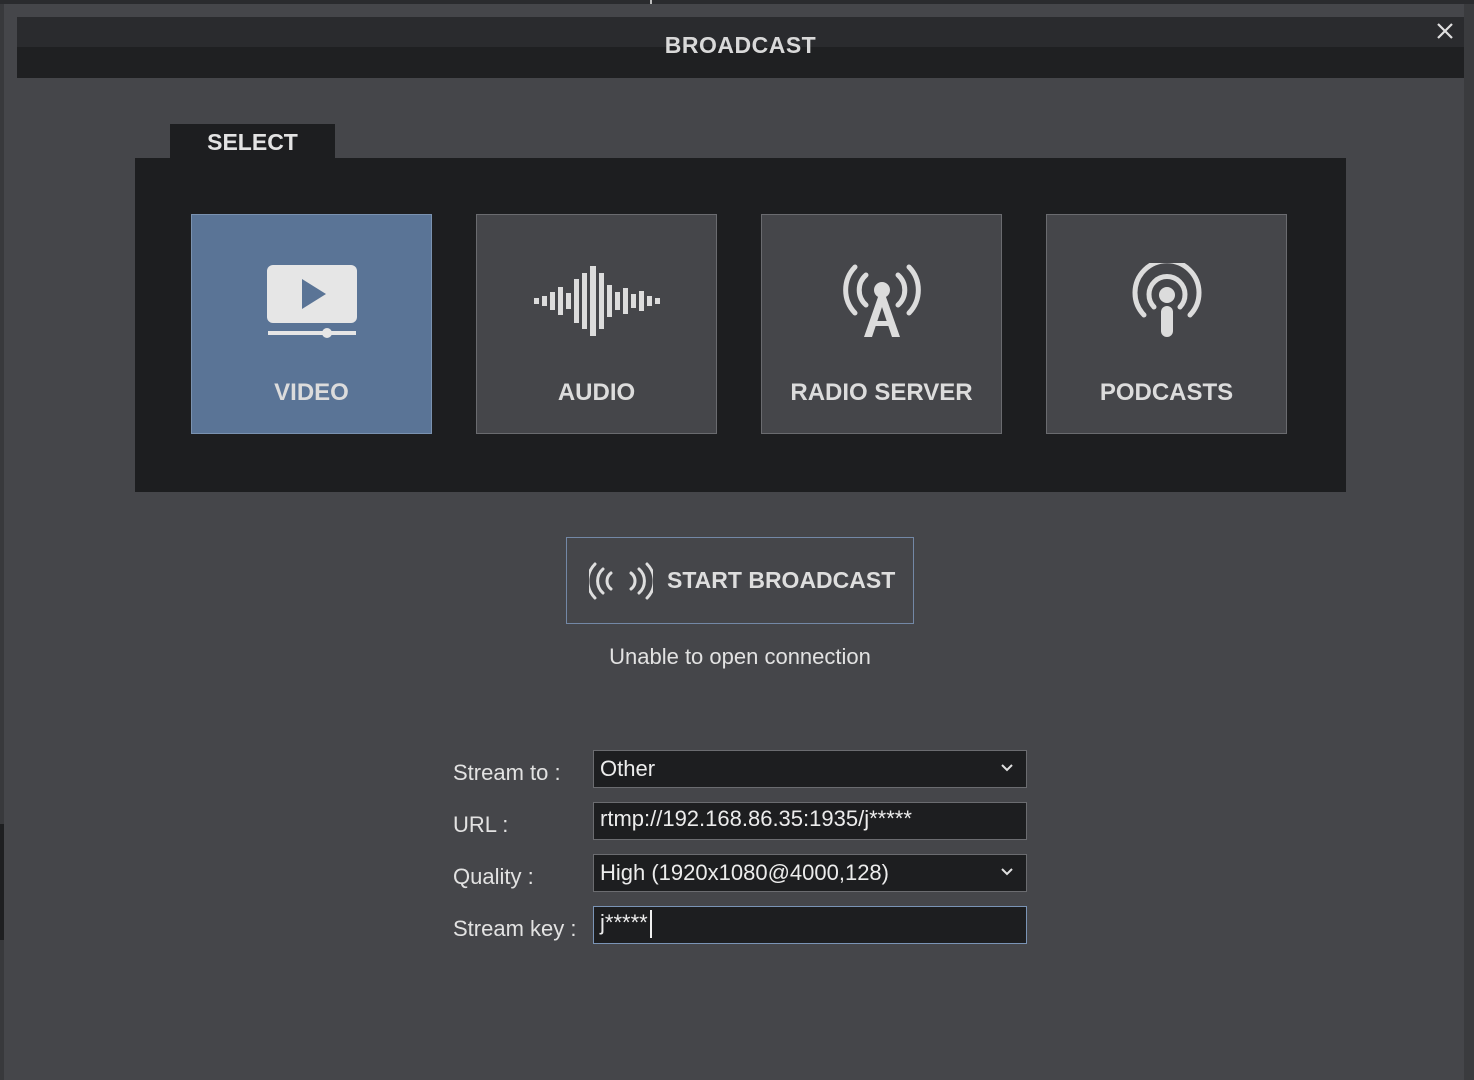 This screenshot has width=1474, height=1080. I want to click on top-edge, so click(737, 2).